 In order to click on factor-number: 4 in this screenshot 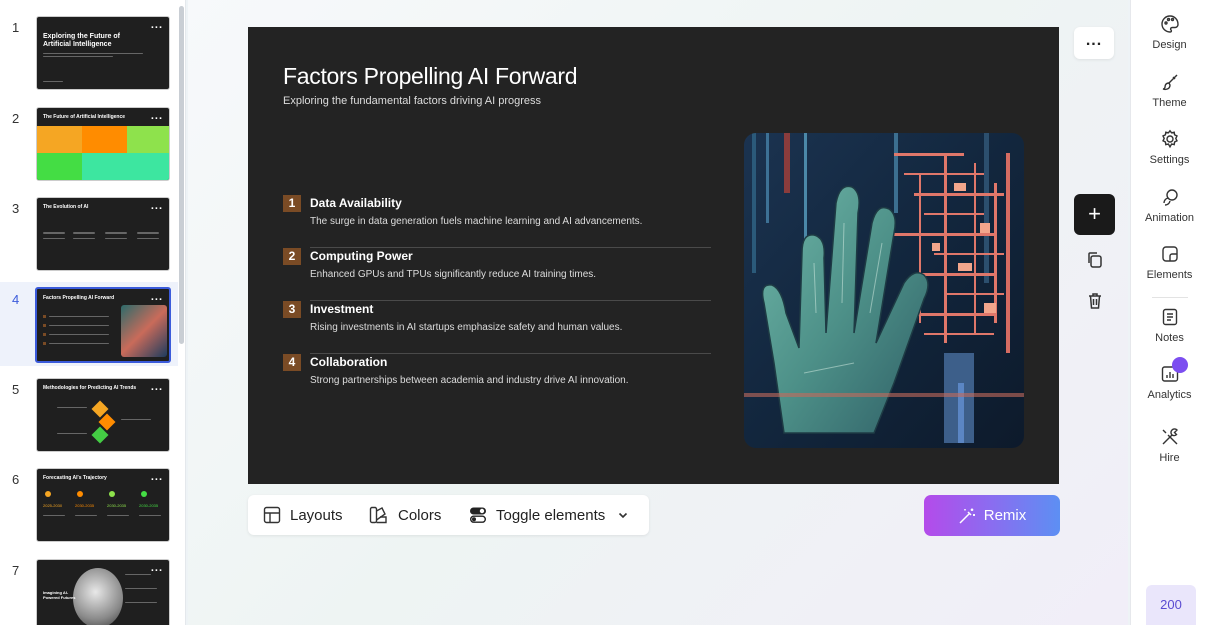, I will do `click(292, 362)`.